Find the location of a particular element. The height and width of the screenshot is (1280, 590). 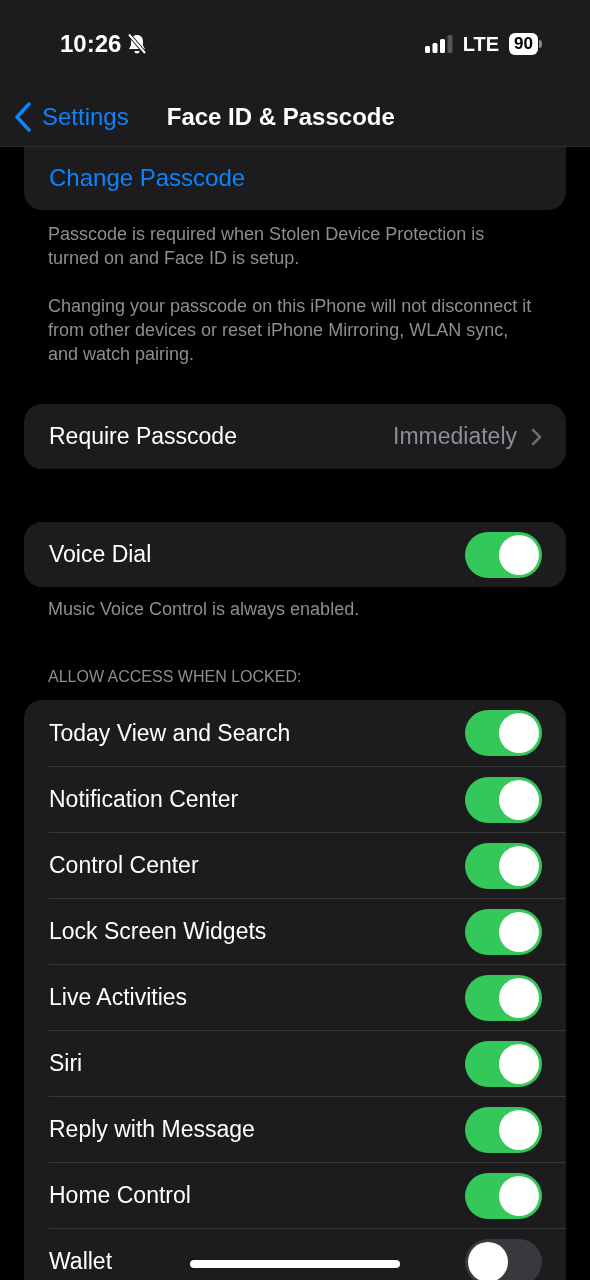

chevron-right-icon is located at coordinates (536, 436).